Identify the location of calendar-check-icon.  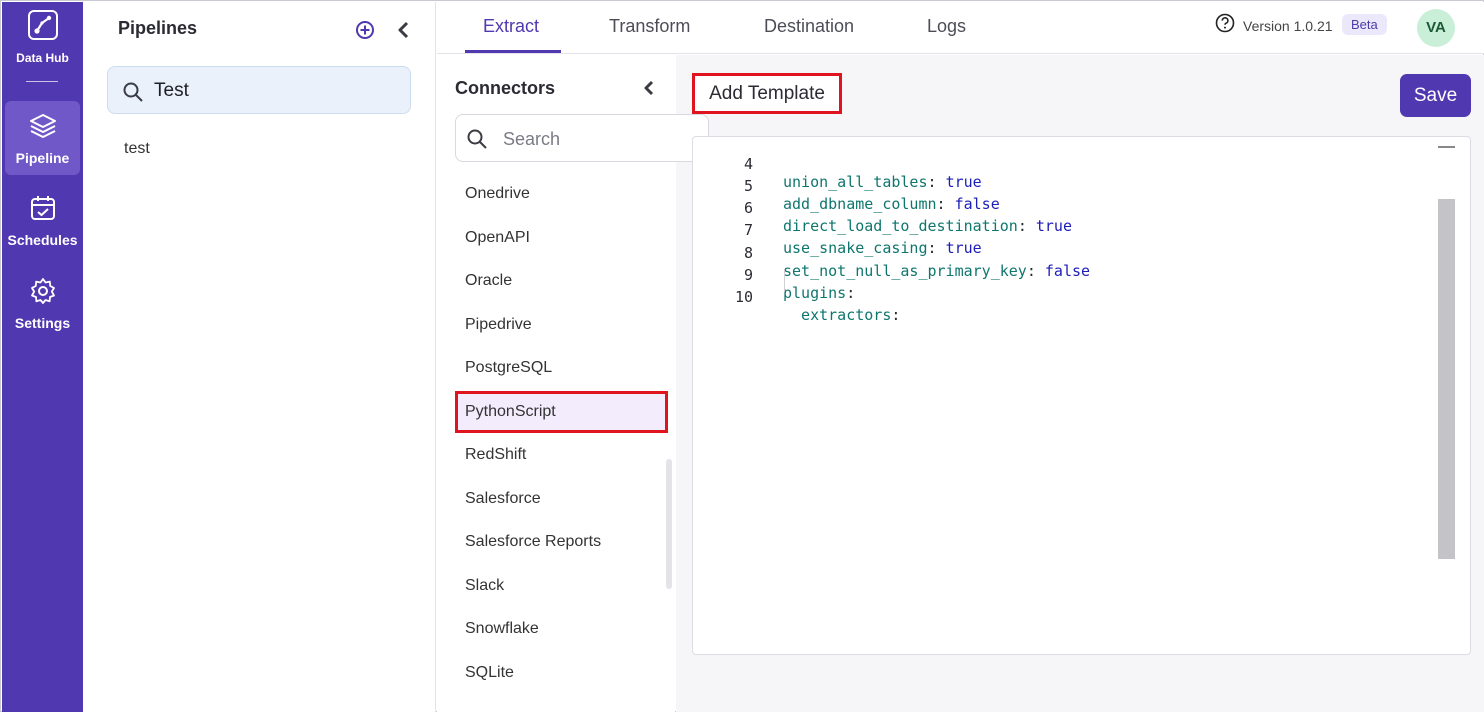
(42, 208).